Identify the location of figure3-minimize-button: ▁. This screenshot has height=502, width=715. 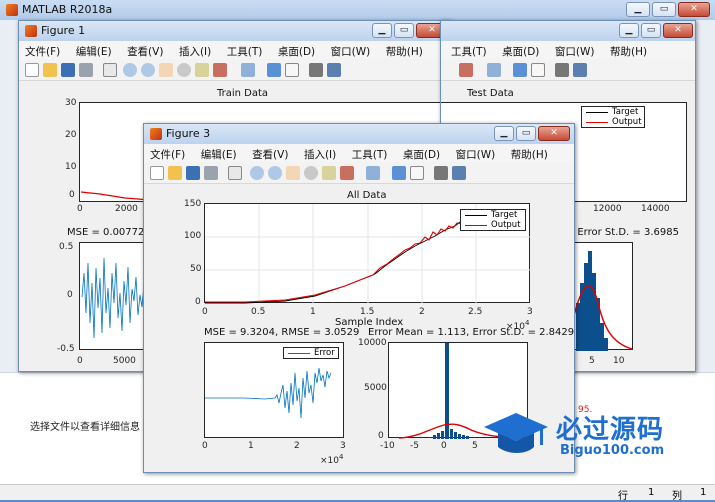
(504, 133).